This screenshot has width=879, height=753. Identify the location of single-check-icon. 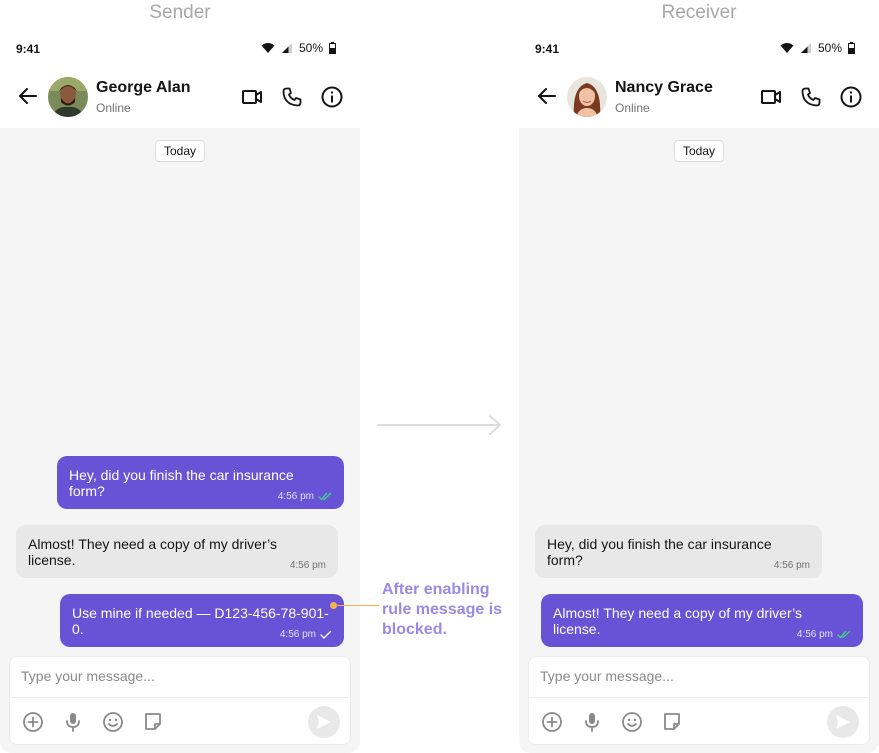
(326, 634).